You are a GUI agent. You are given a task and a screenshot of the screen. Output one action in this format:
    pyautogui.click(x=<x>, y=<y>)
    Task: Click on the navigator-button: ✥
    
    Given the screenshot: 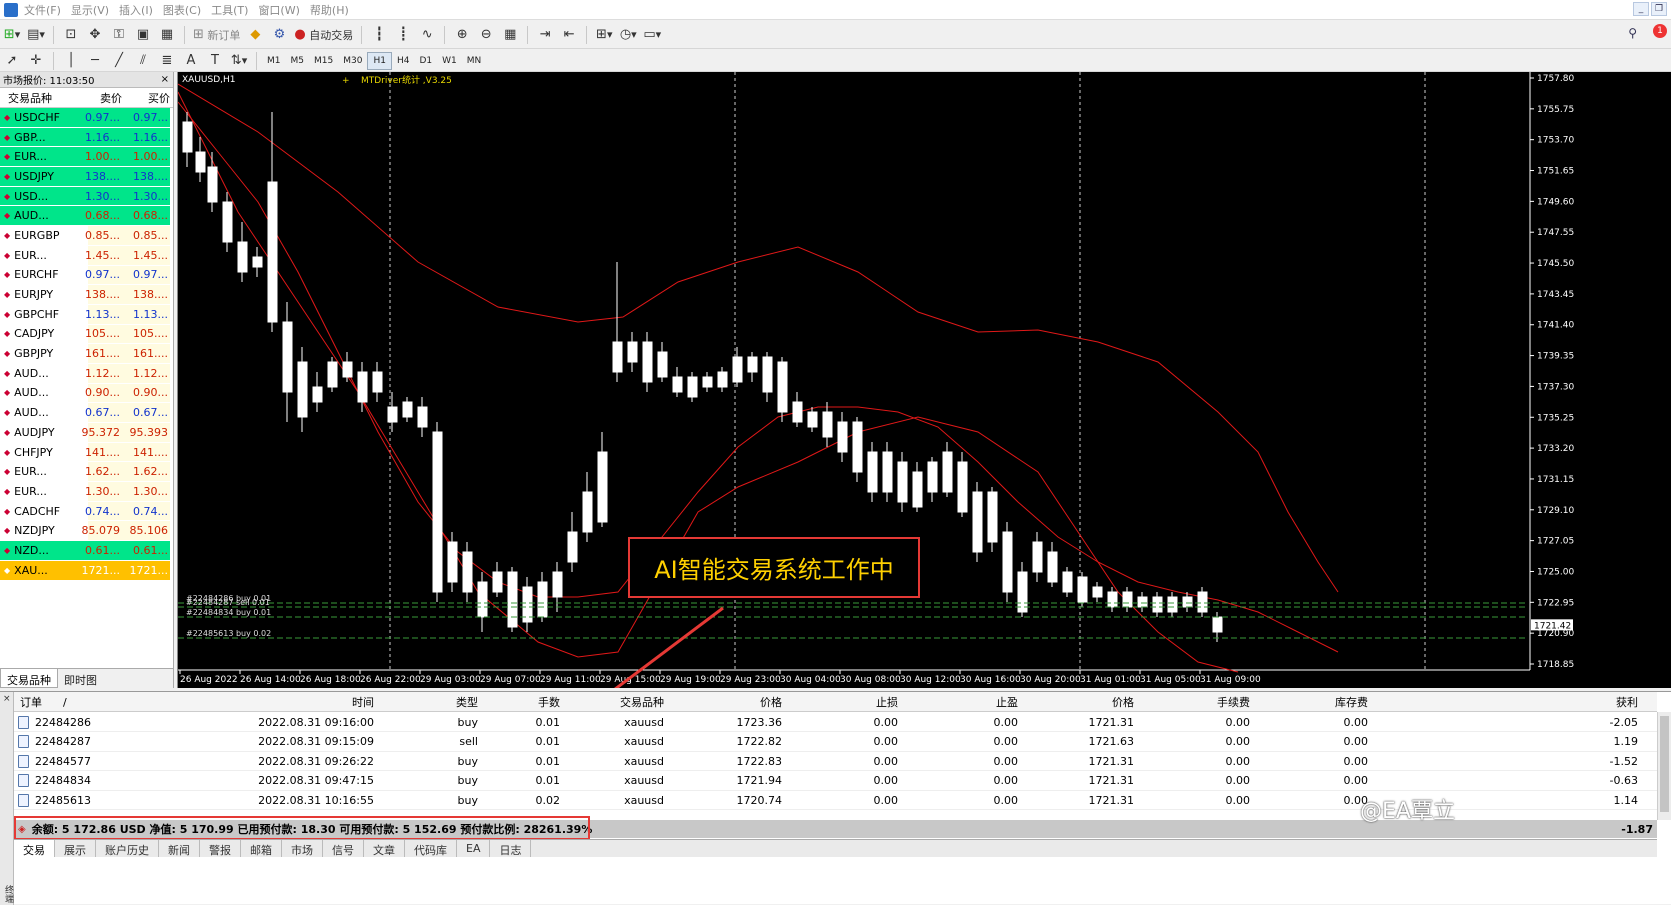 What is the action you would take?
    pyautogui.click(x=95, y=35)
    